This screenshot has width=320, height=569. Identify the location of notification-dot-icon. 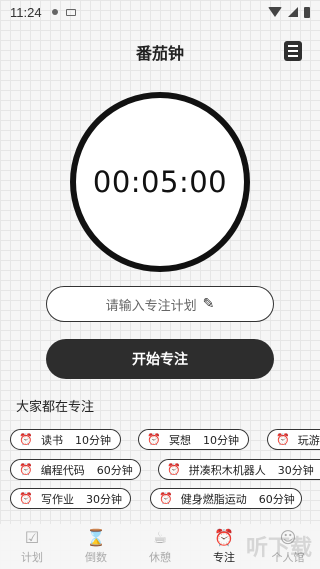
(54, 12).